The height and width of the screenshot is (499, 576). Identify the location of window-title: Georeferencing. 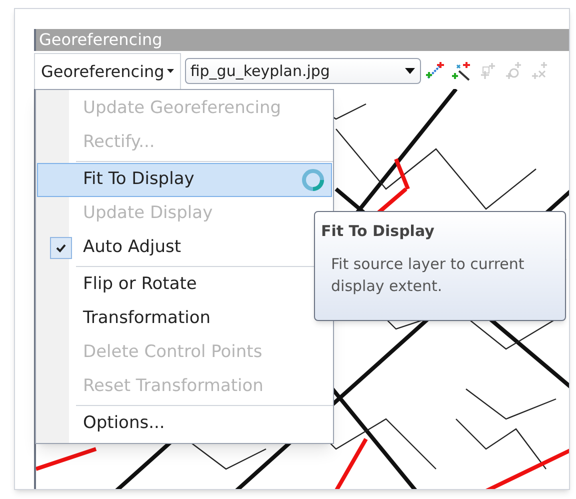
(301, 40).